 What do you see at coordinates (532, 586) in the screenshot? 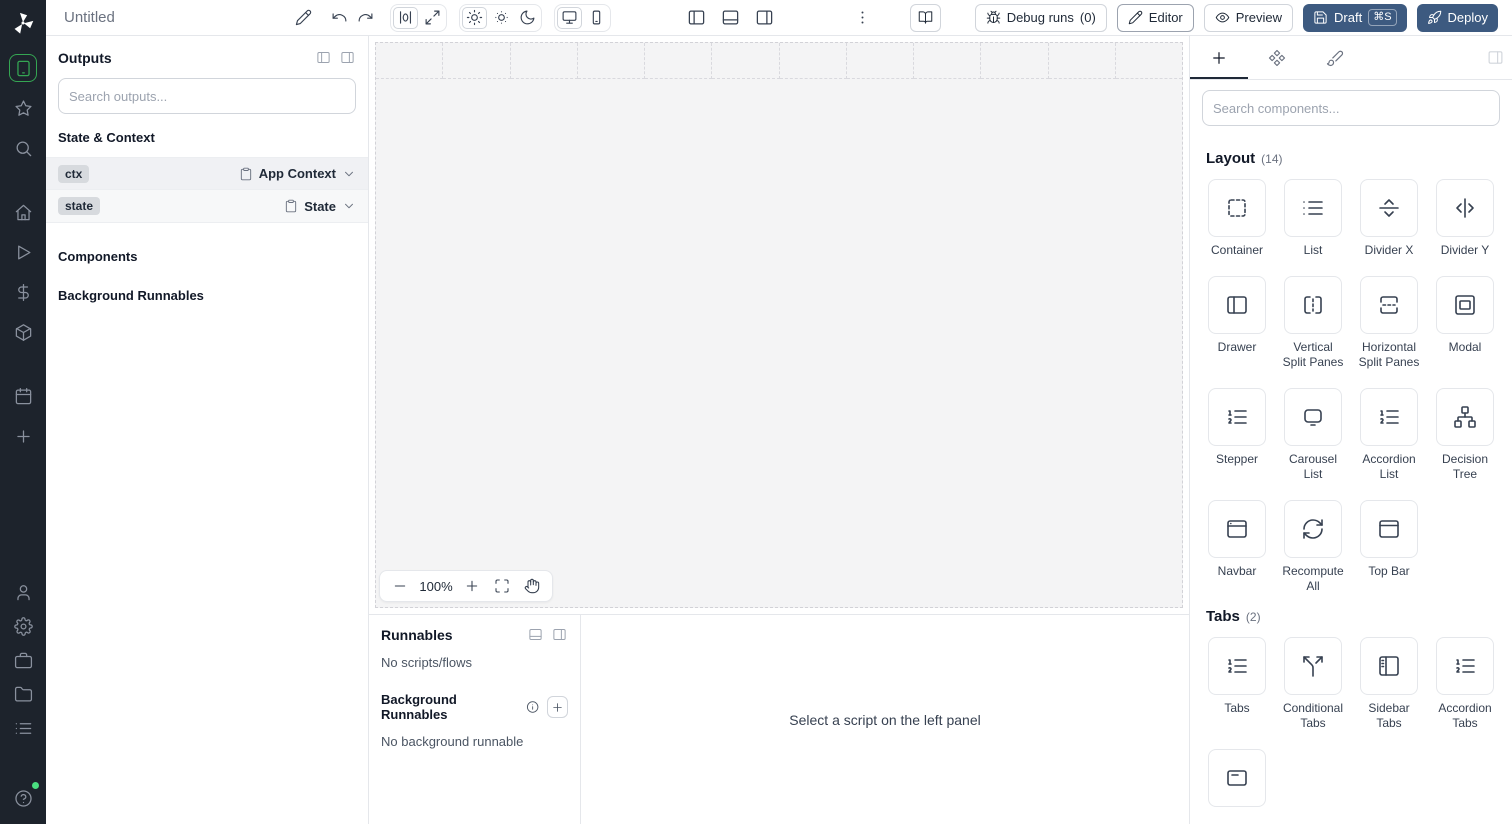
I see `pan-tool-button` at bounding box center [532, 586].